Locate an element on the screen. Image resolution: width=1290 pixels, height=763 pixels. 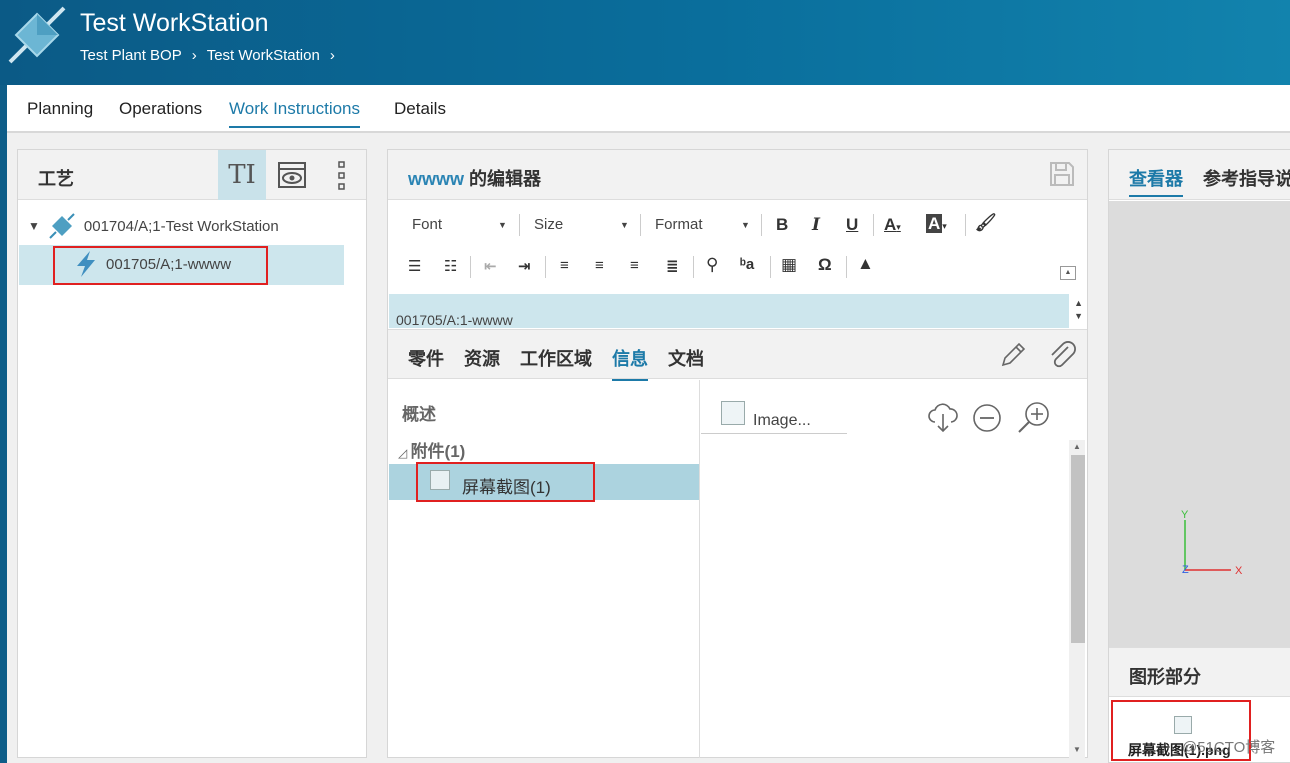
search-icon: ⚲ is located at coordinates (712, 265).